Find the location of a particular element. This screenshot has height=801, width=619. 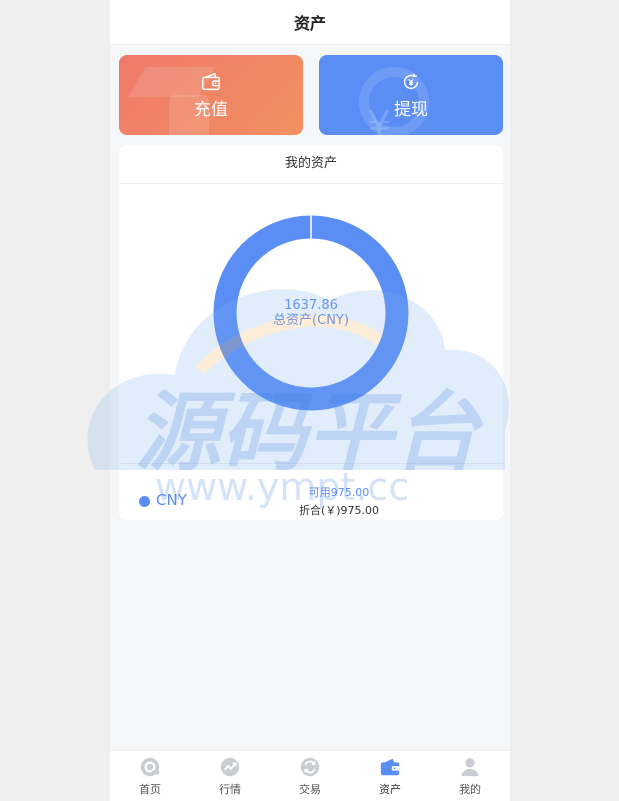

tab-market: 行情 is located at coordinates (230, 776).